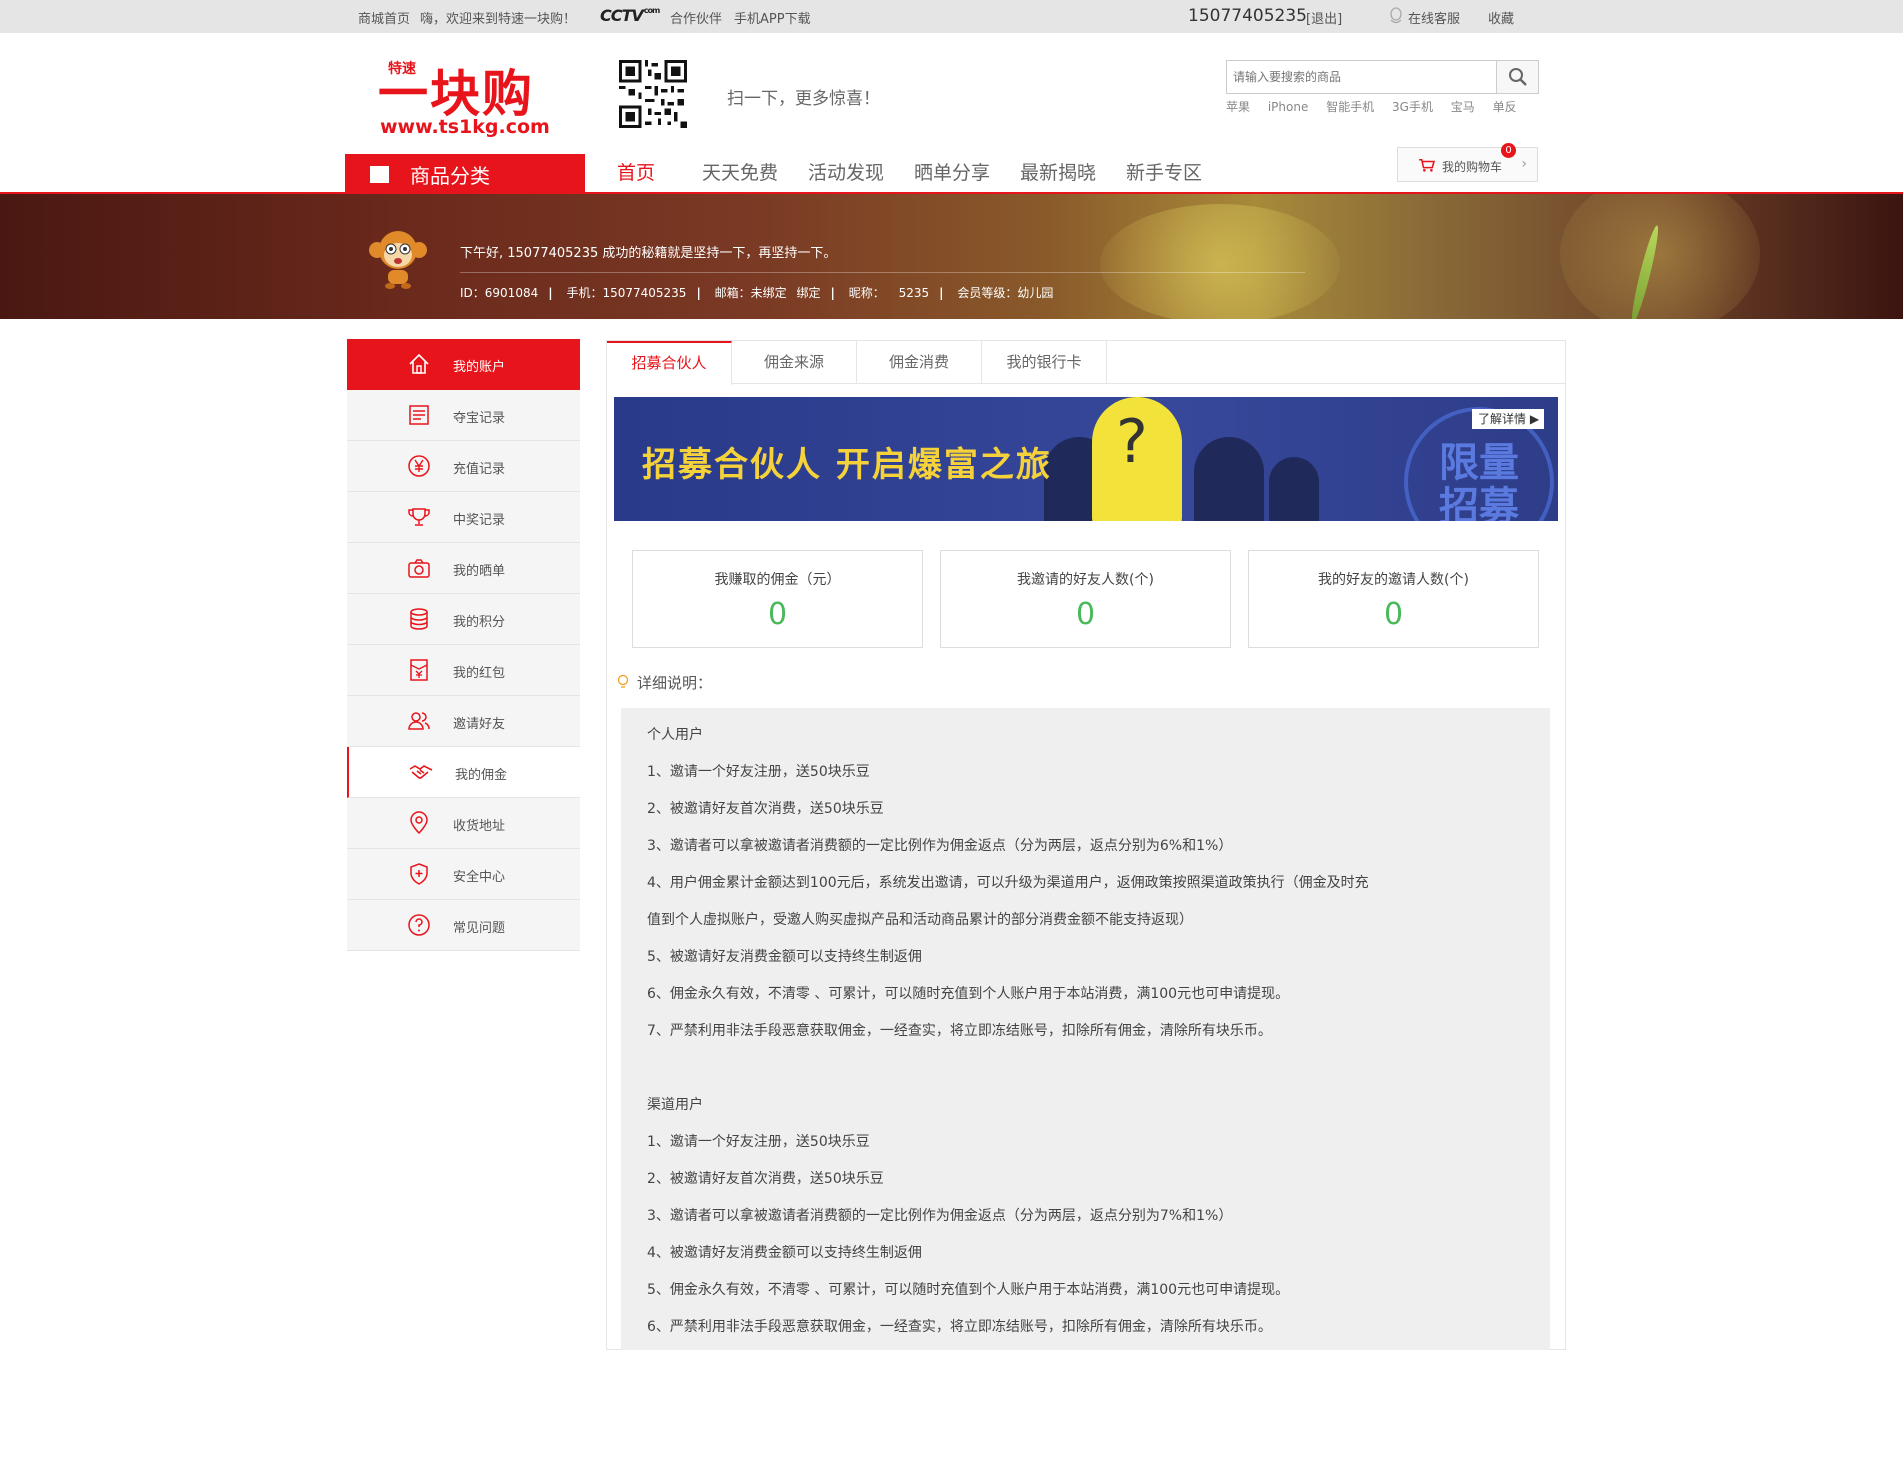  I want to click on partner-link: 合作伙伴, so click(696, 17).